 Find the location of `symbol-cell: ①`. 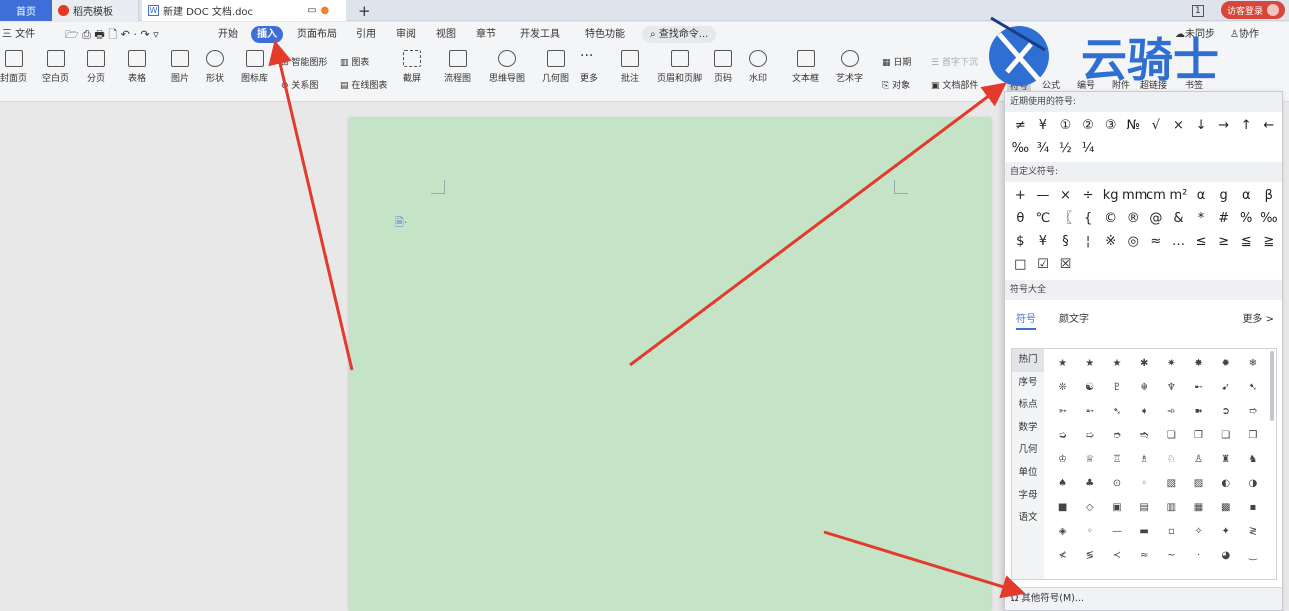

symbol-cell: ① is located at coordinates (1065, 125).